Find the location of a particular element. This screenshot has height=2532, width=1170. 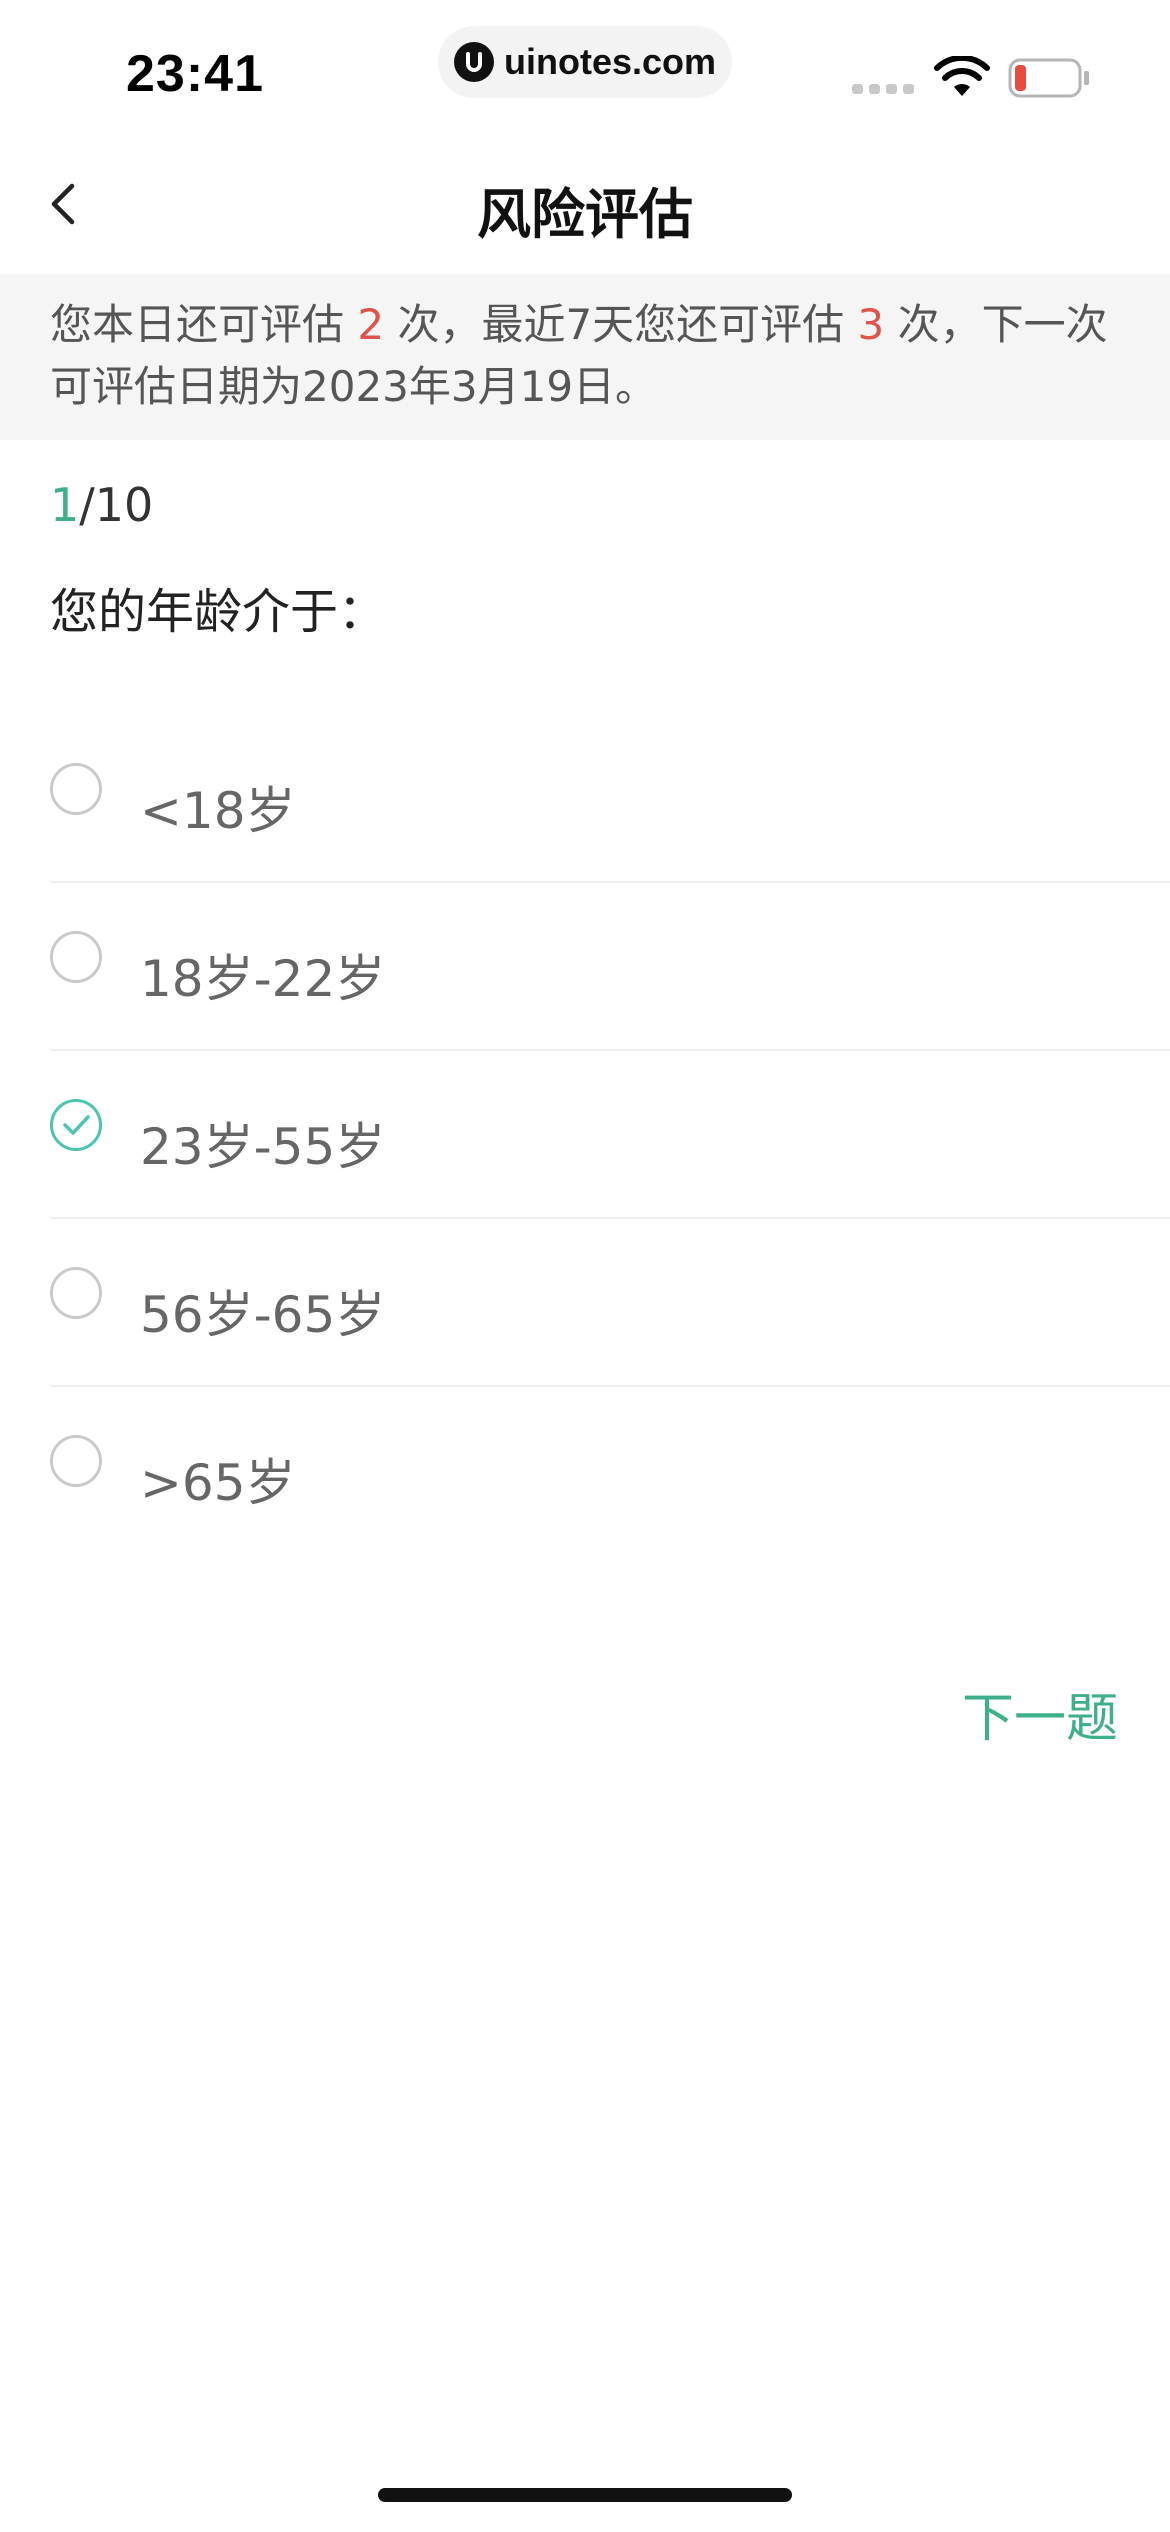

option-23-55: 23岁-55岁 is located at coordinates (610, 1135).